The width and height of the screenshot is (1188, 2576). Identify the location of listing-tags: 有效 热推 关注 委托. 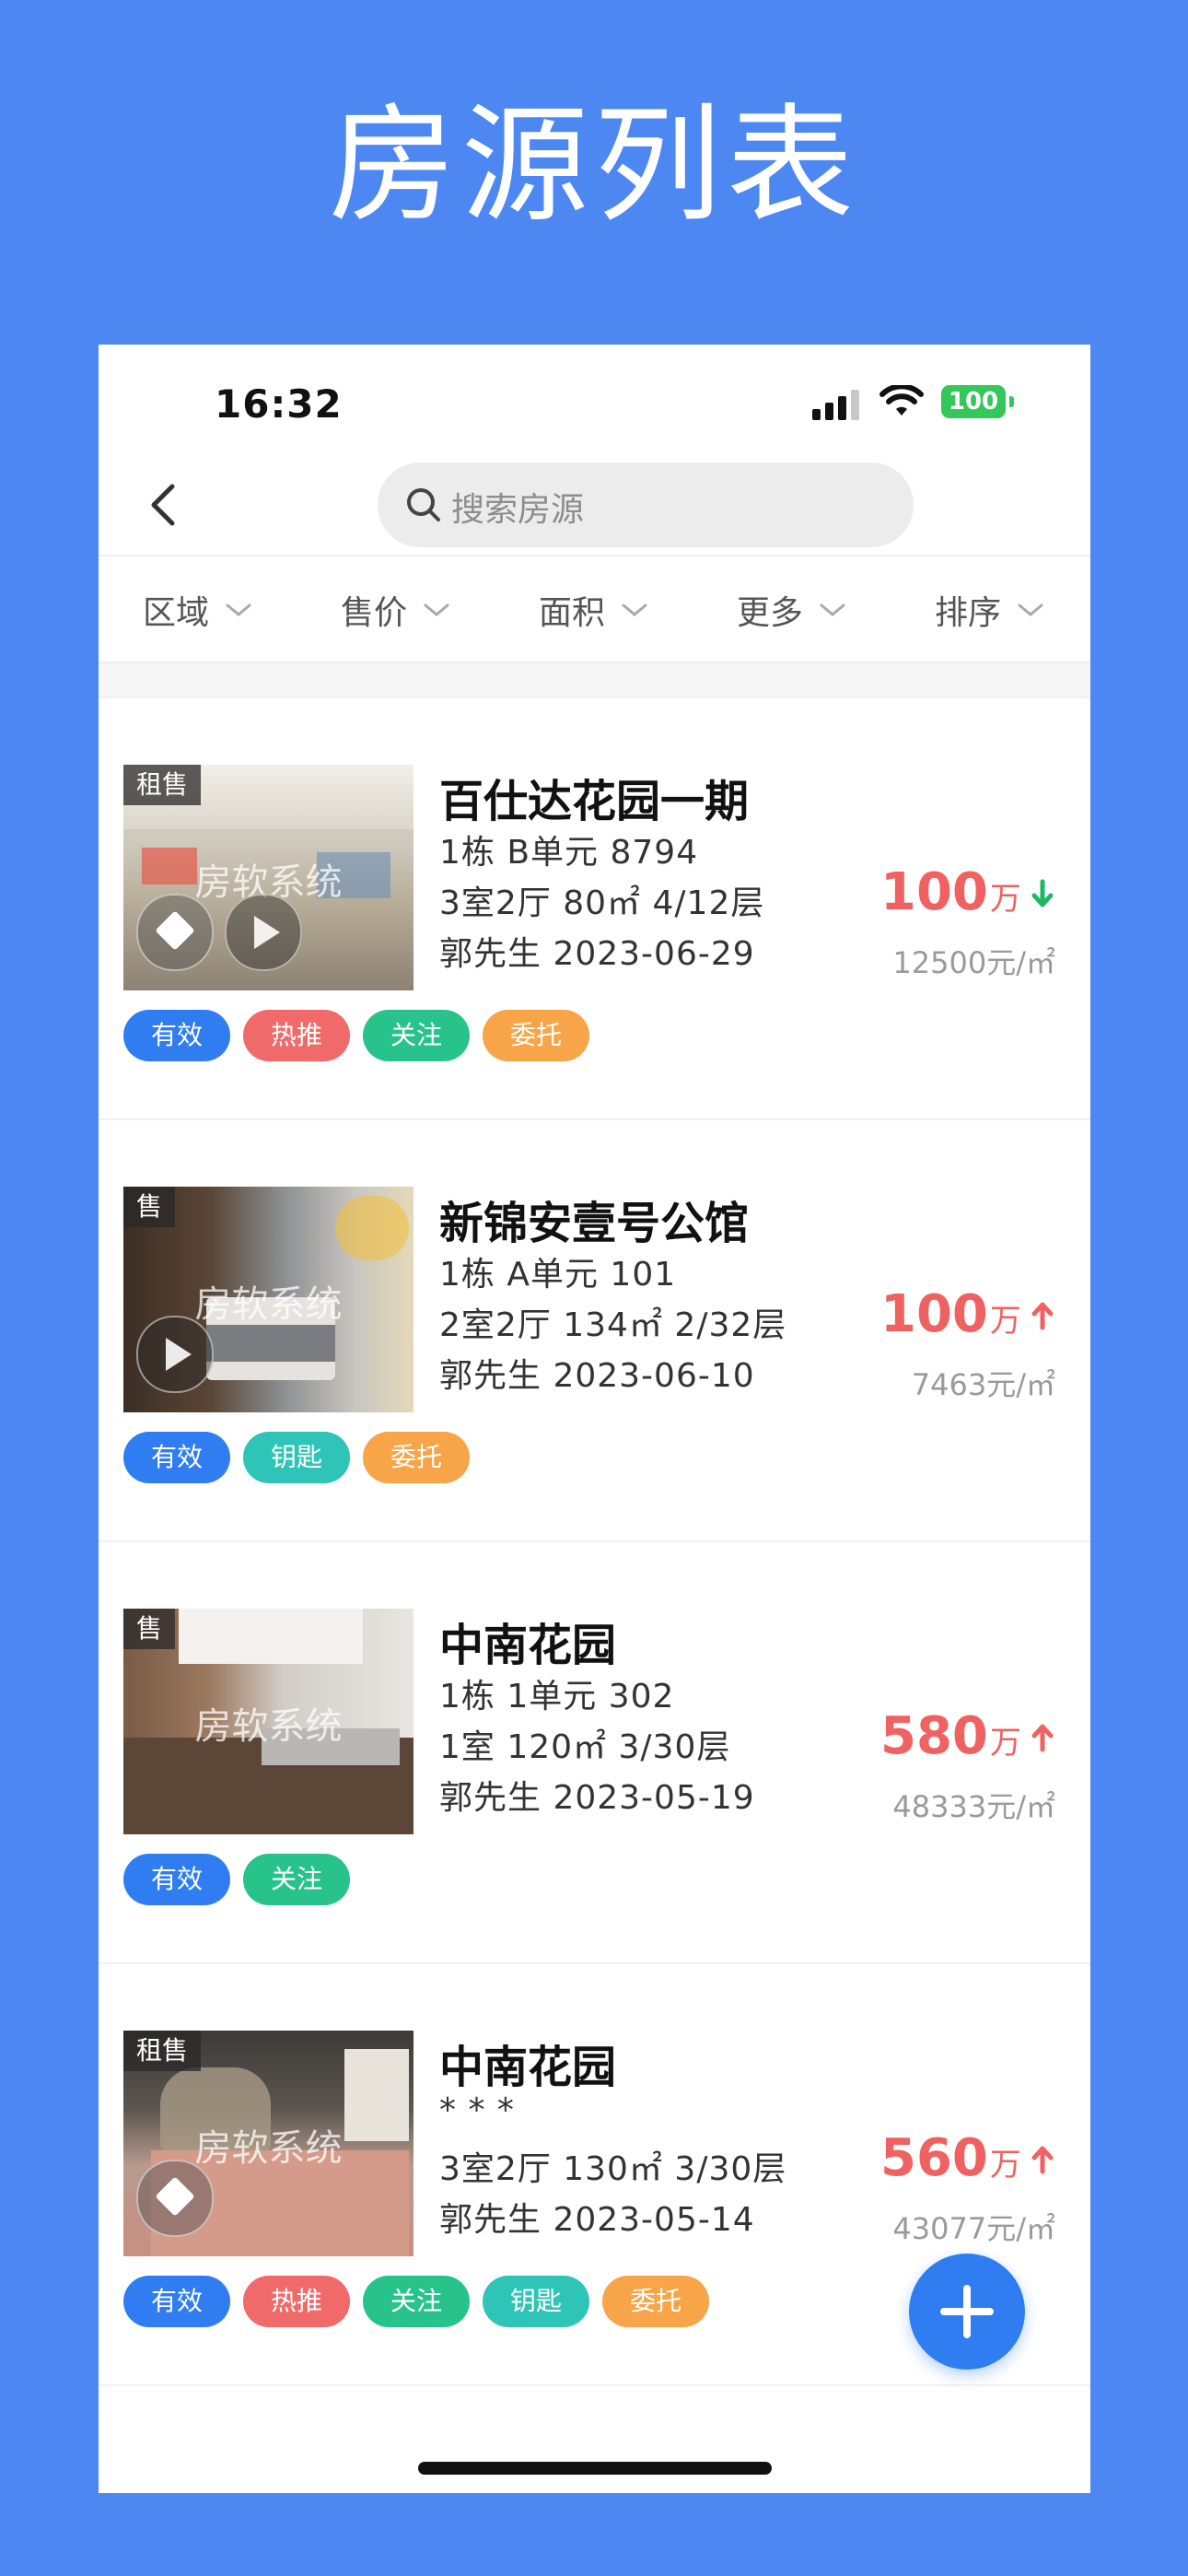
(362, 1035).